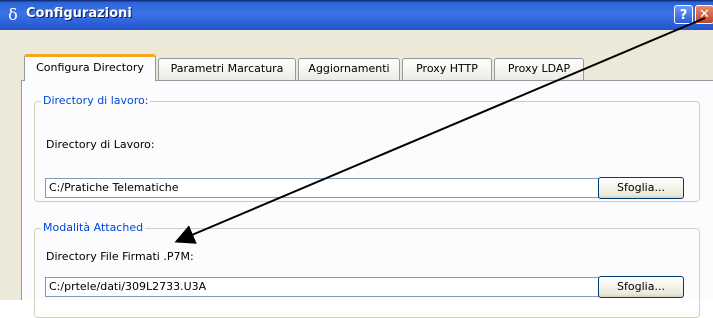 This screenshot has width=713, height=318. What do you see at coordinates (447, 69) in the screenshot?
I see `tab-proxy-http: Proxy HTTP` at bounding box center [447, 69].